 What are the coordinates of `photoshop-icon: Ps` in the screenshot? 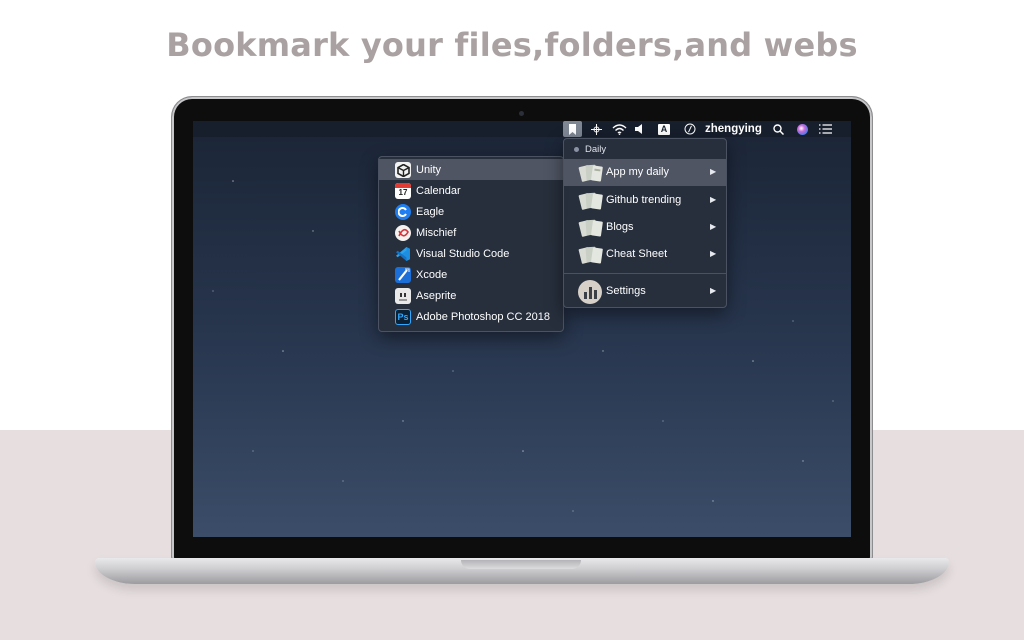 It's located at (403, 317).